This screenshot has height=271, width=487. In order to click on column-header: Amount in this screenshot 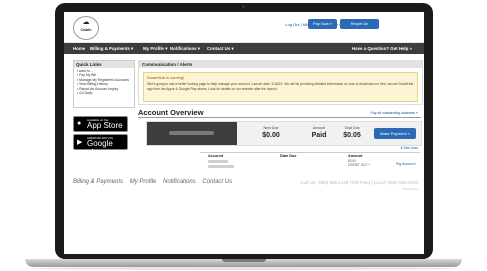, I will do `click(355, 156)`.